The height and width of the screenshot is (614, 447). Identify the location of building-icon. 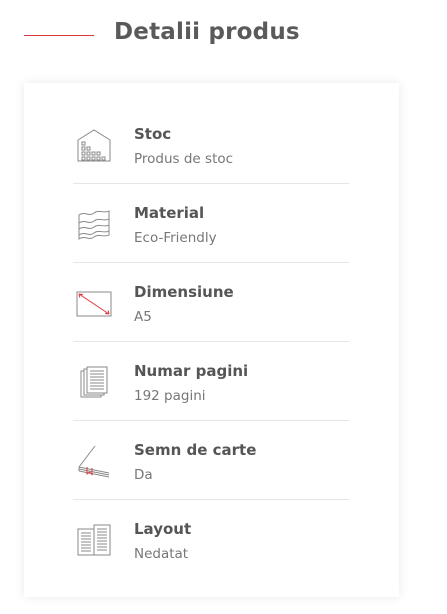
(94, 145).